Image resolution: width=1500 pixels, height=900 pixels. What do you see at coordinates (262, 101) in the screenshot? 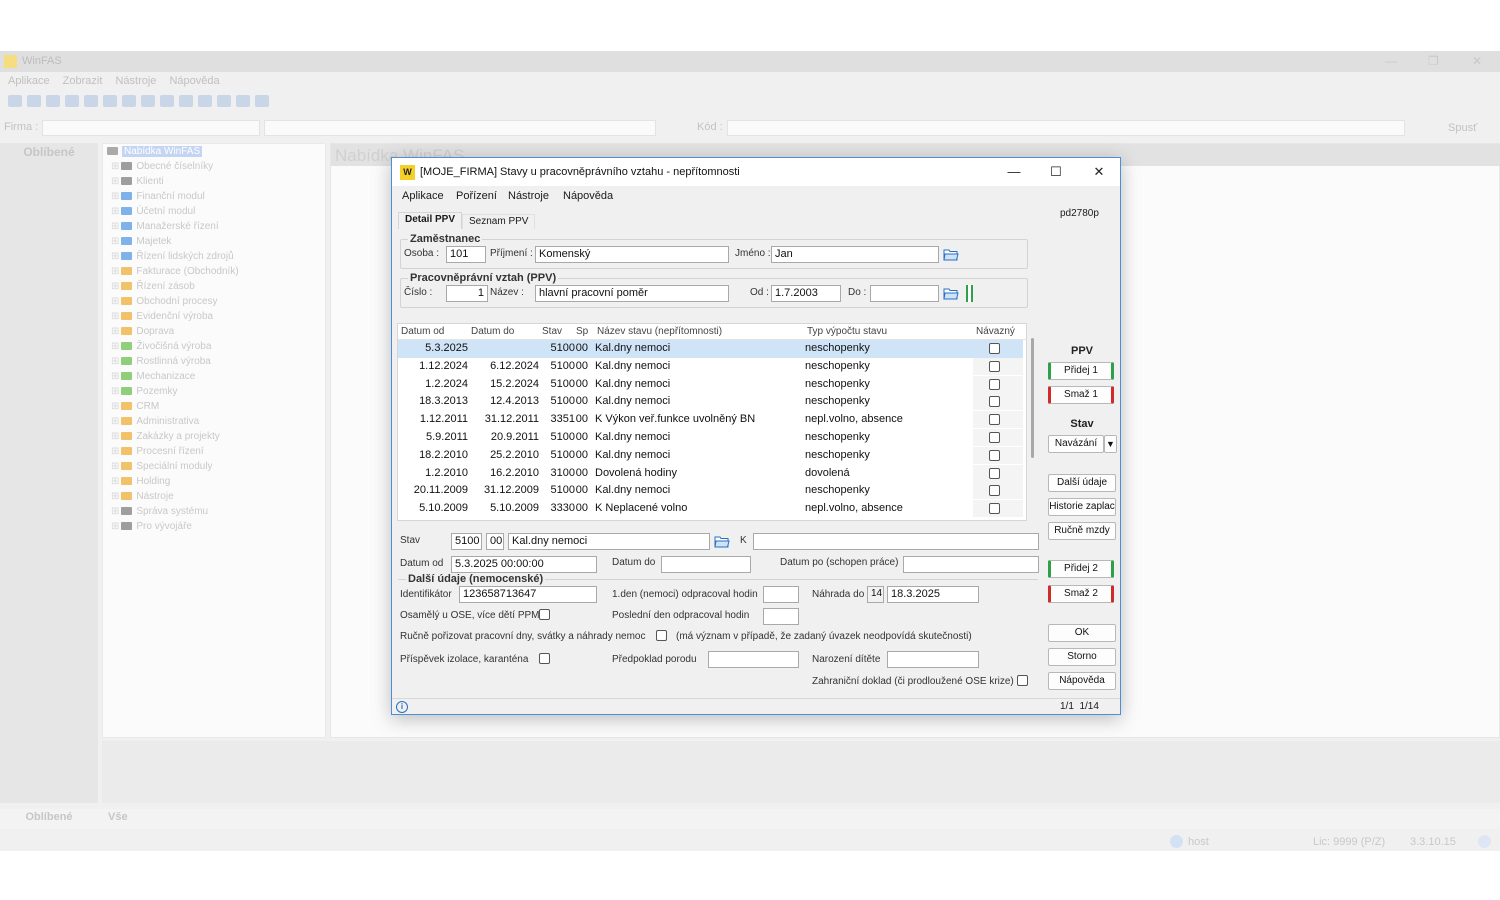
I see `help-icon` at bounding box center [262, 101].